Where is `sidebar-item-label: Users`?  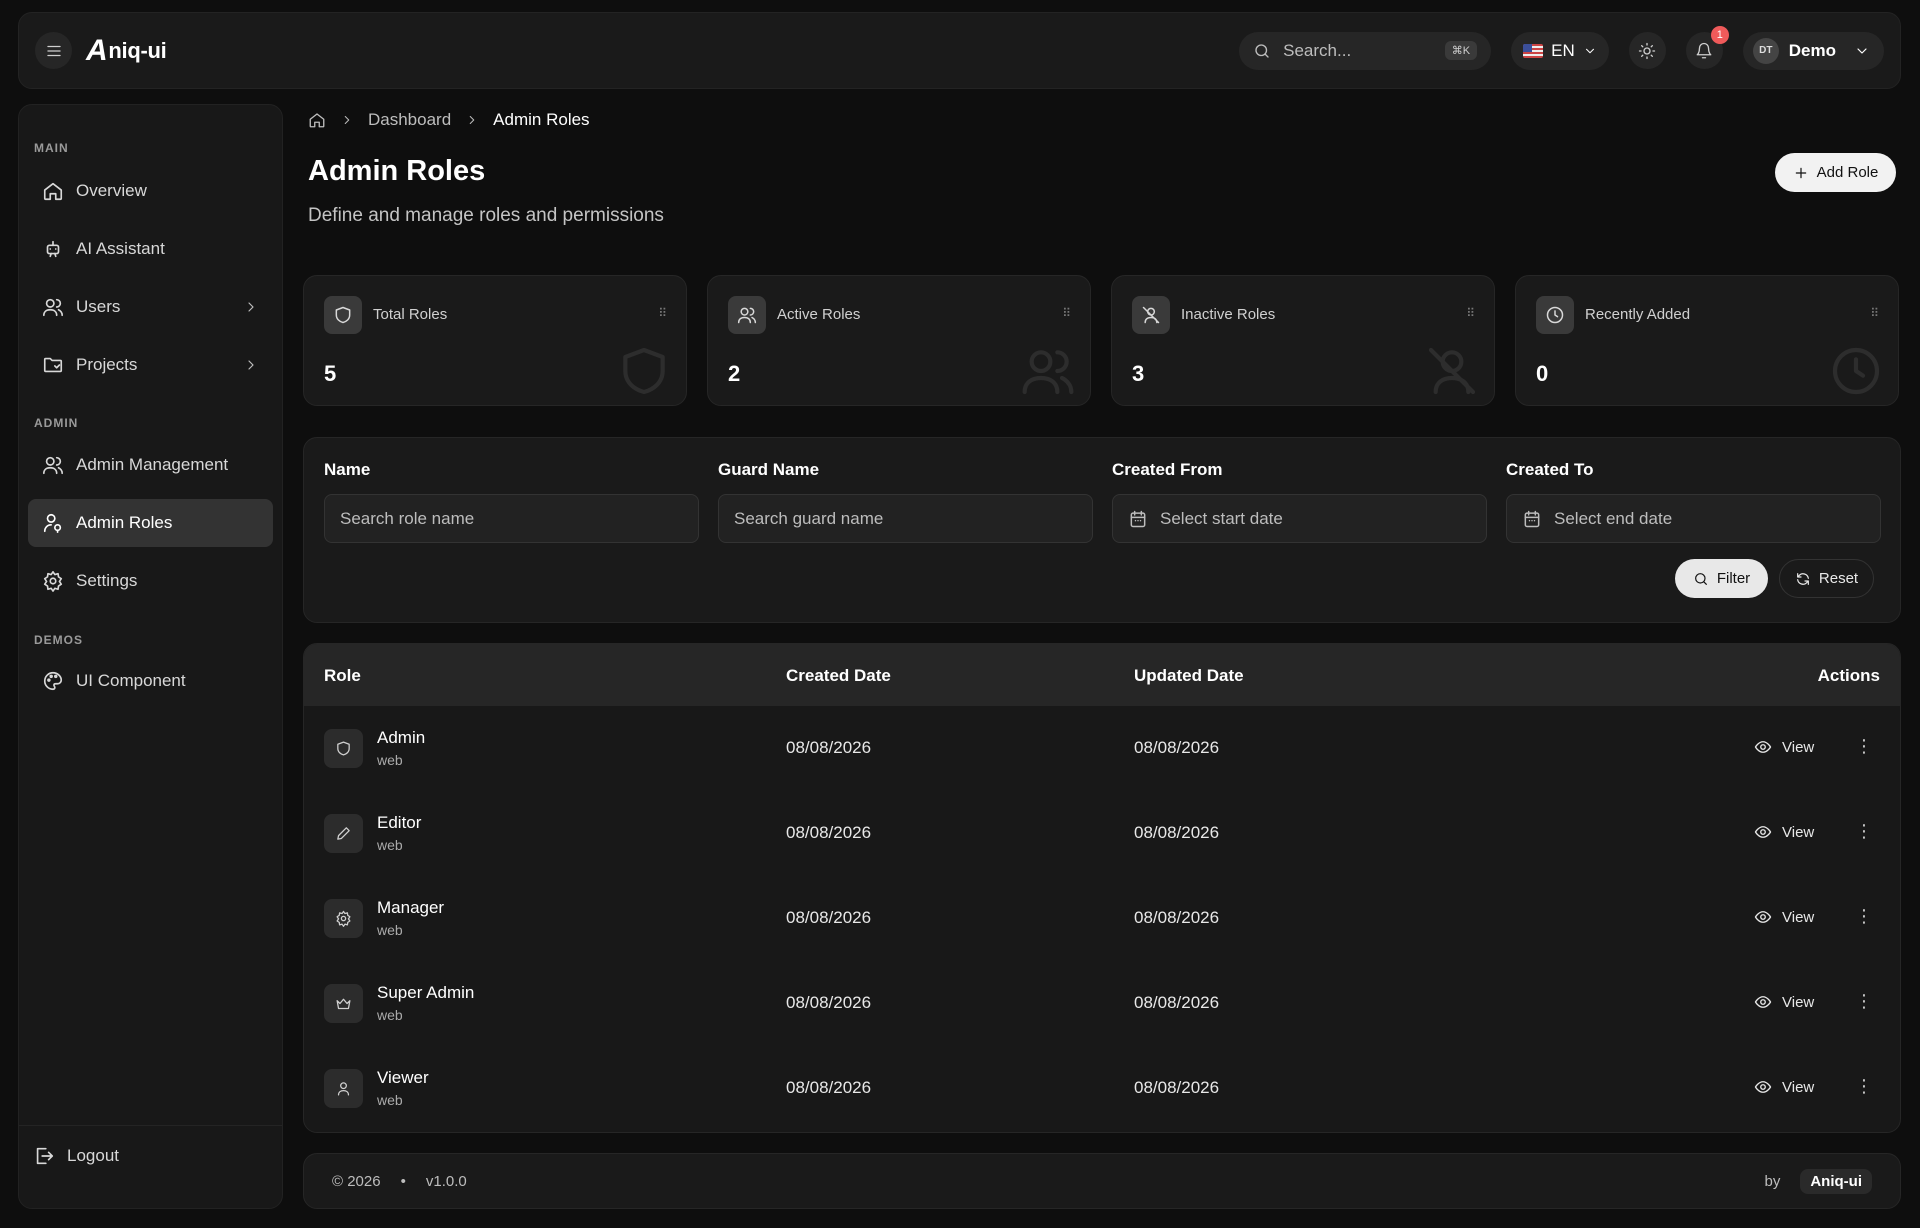 sidebar-item-label: Users is located at coordinates (98, 306).